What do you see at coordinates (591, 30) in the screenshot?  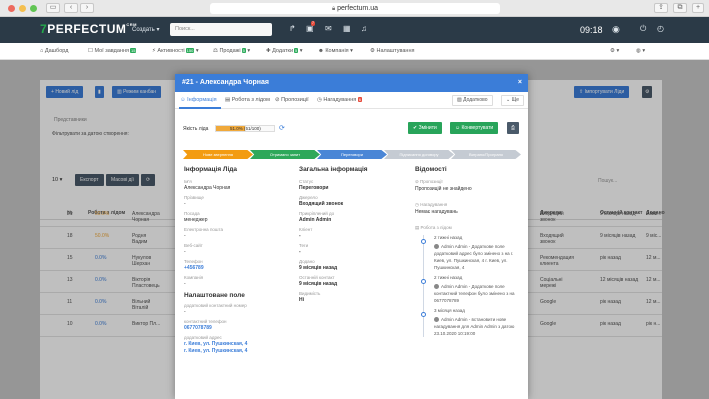 I see `clock: 09:18` at bounding box center [591, 30].